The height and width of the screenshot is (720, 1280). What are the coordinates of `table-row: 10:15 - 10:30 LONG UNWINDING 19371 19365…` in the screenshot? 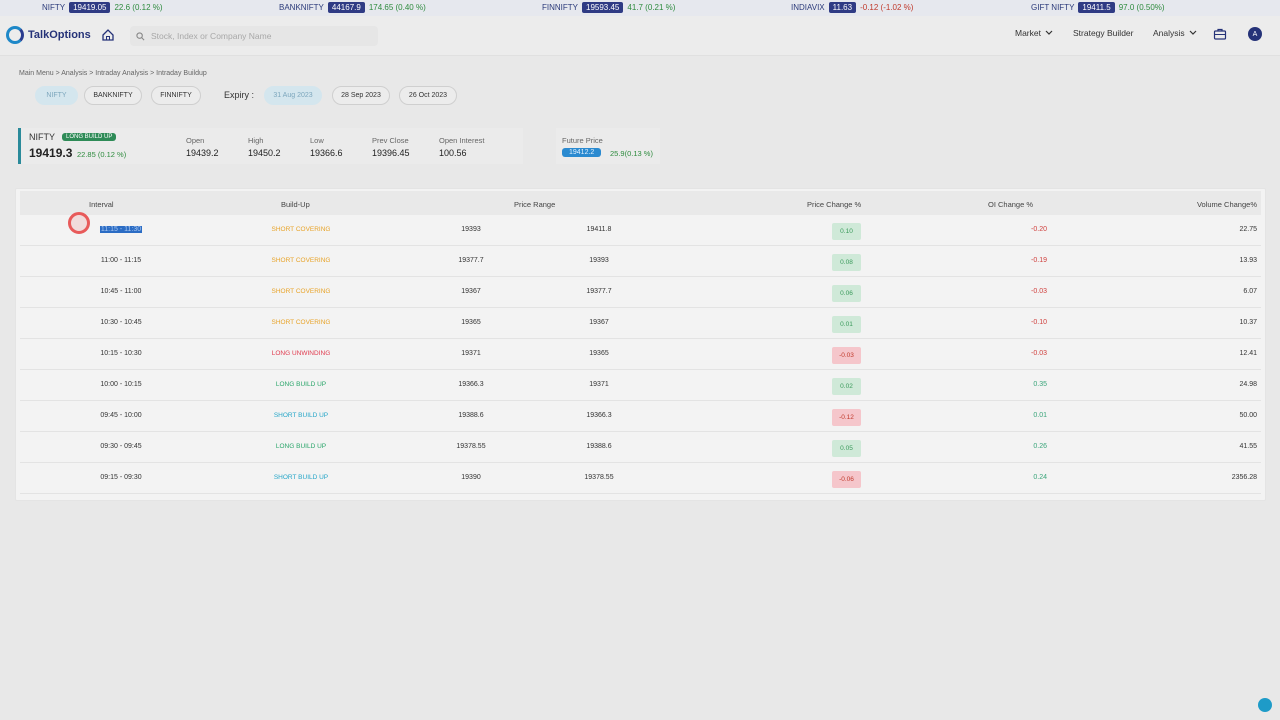 It's located at (640, 354).